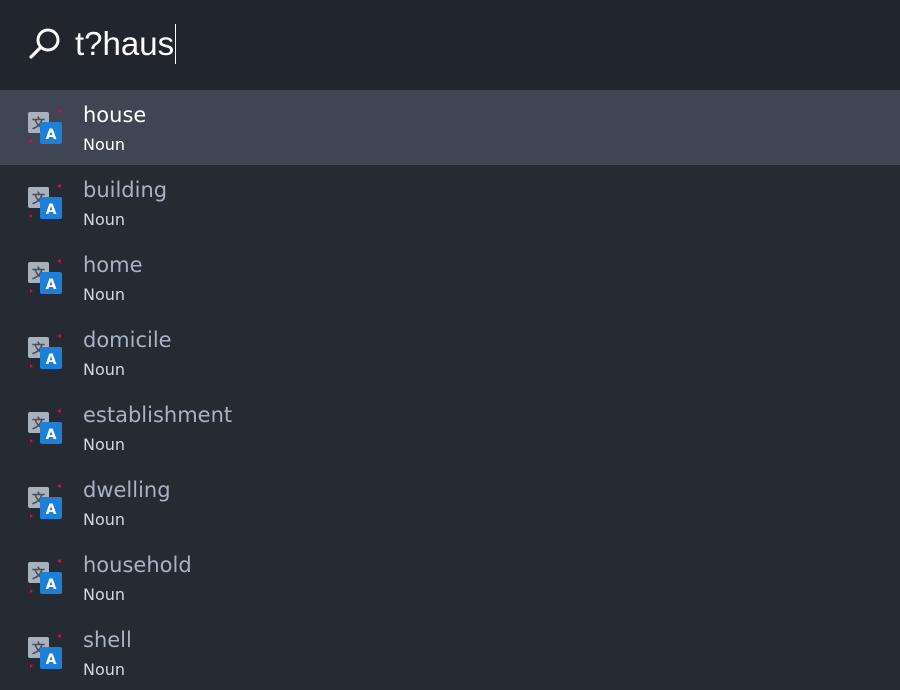 This screenshot has height=690, width=900. Describe the element at coordinates (450, 127) in the screenshot. I see `result-item-house: 文 A house Noun` at that location.